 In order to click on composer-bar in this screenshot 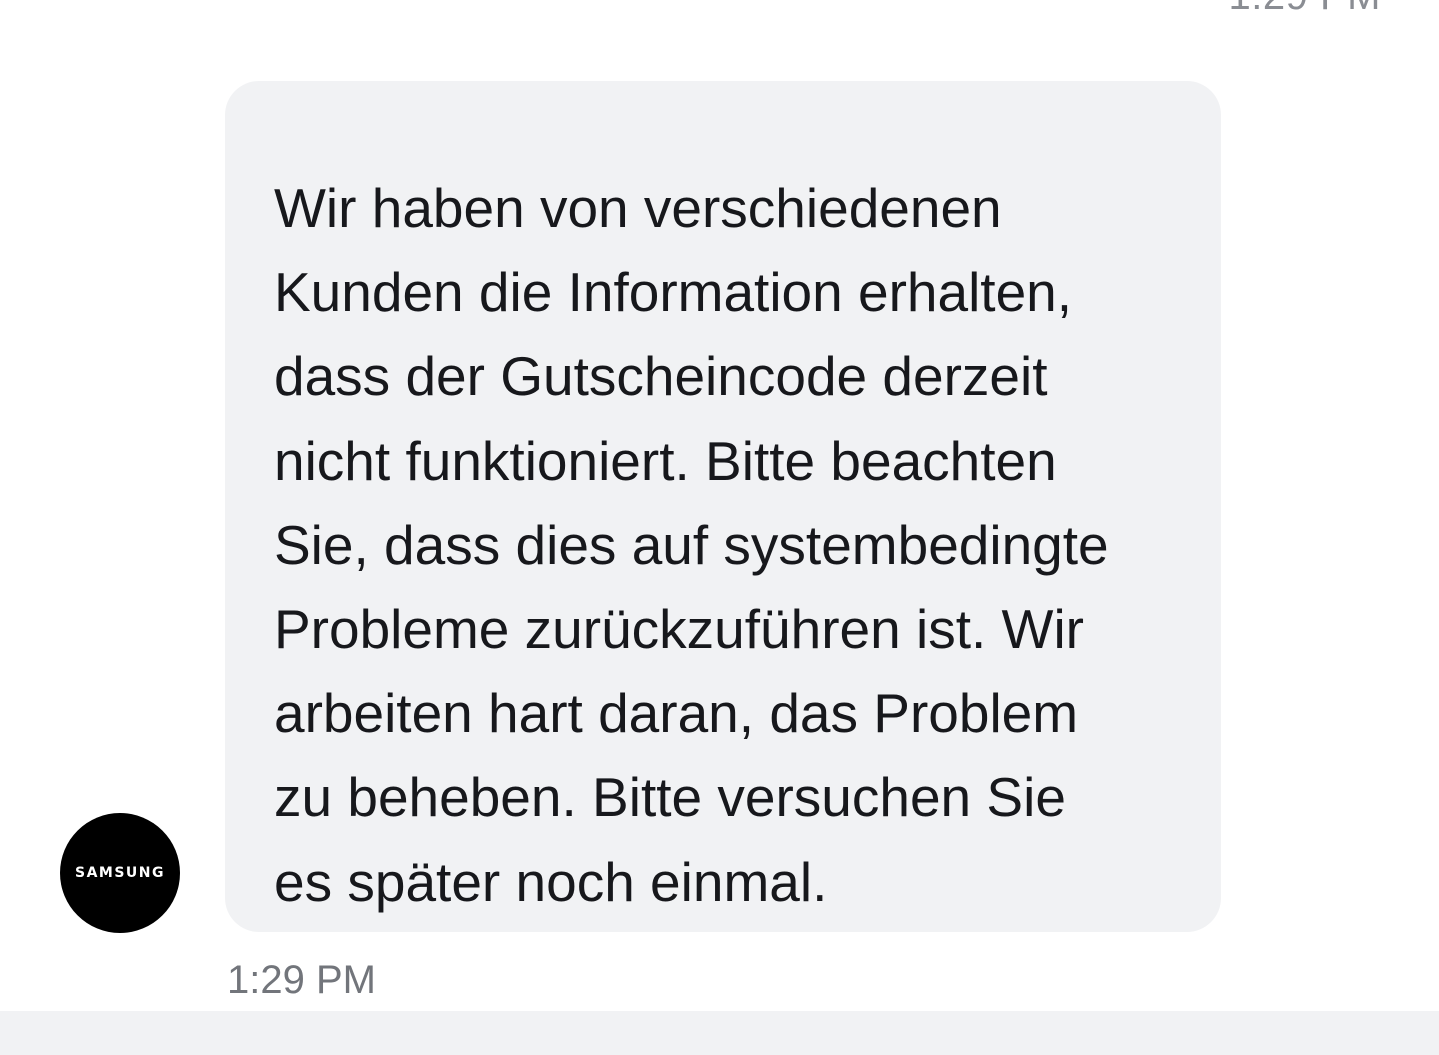, I will do `click(719, 1033)`.